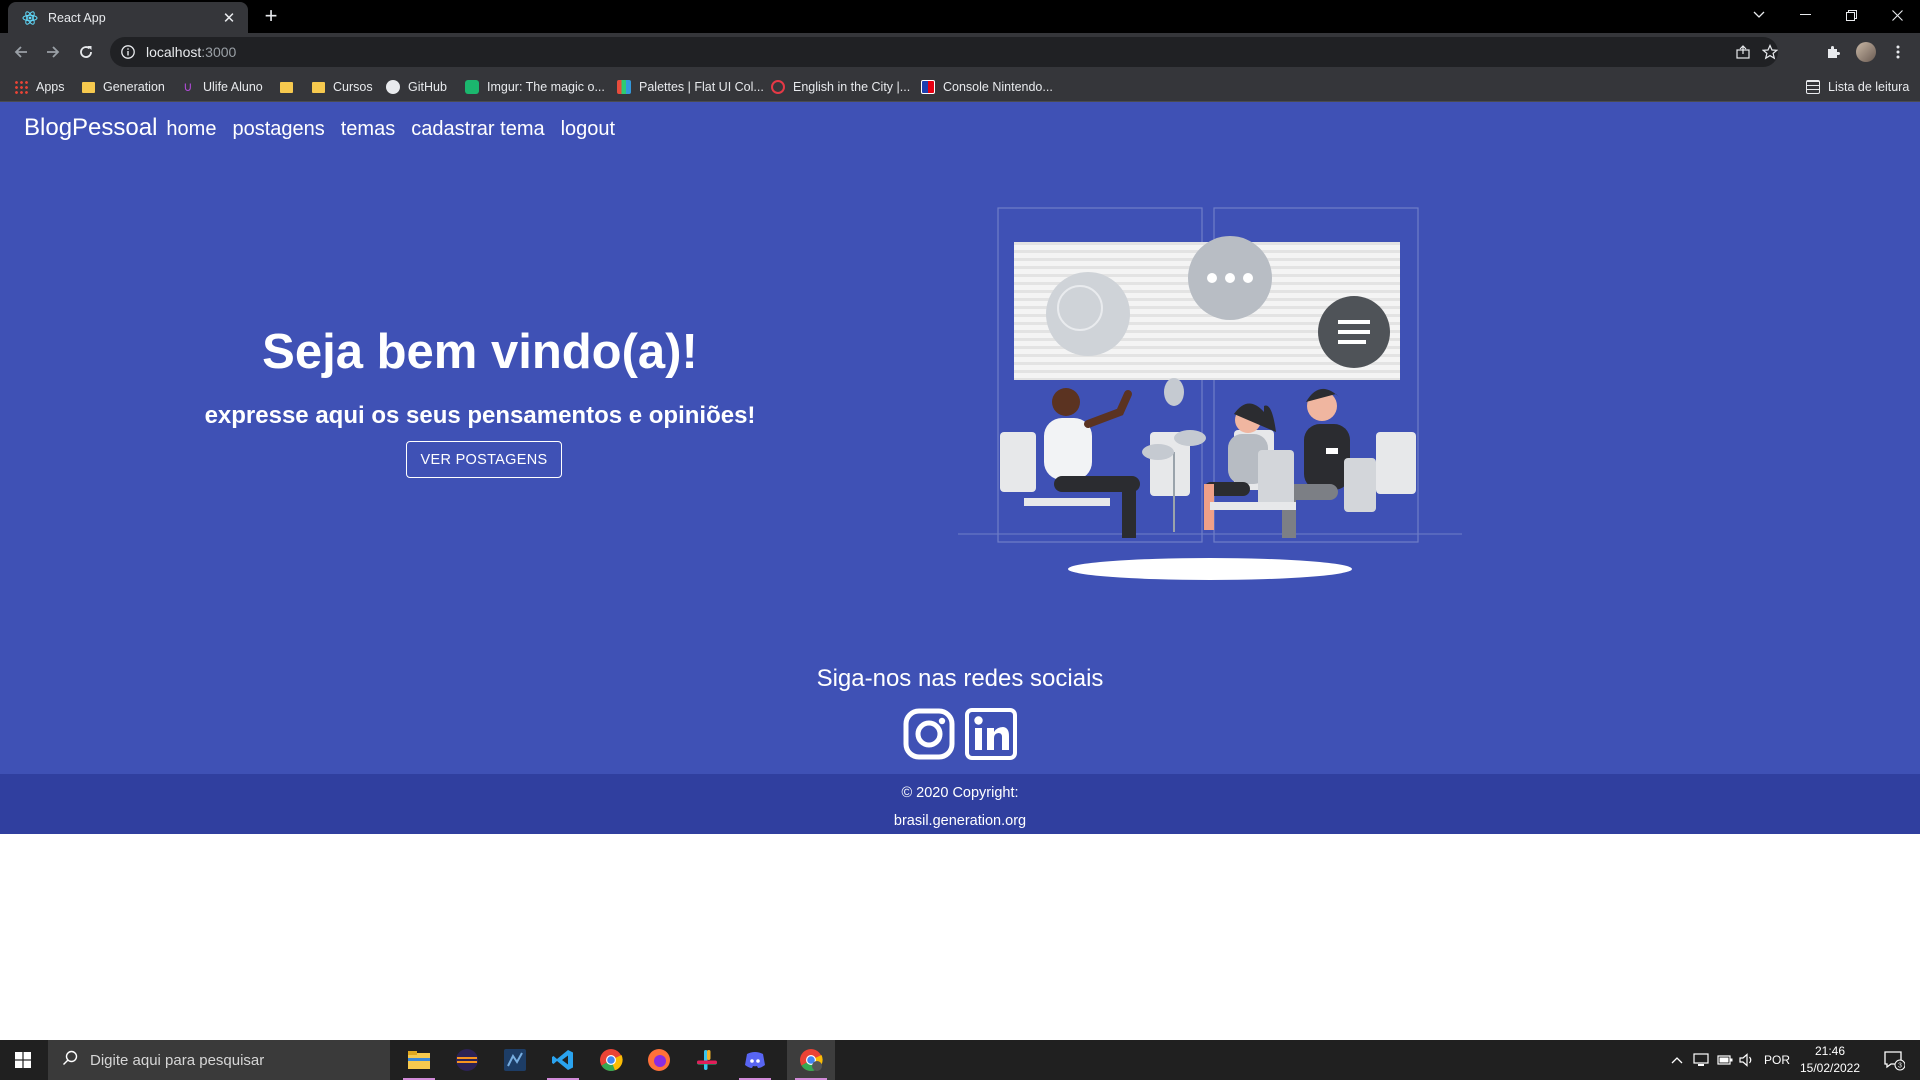 The image size is (1920, 1080). What do you see at coordinates (960, 16) in the screenshot?
I see `browser-tab-bar: React App ✕ +` at bounding box center [960, 16].